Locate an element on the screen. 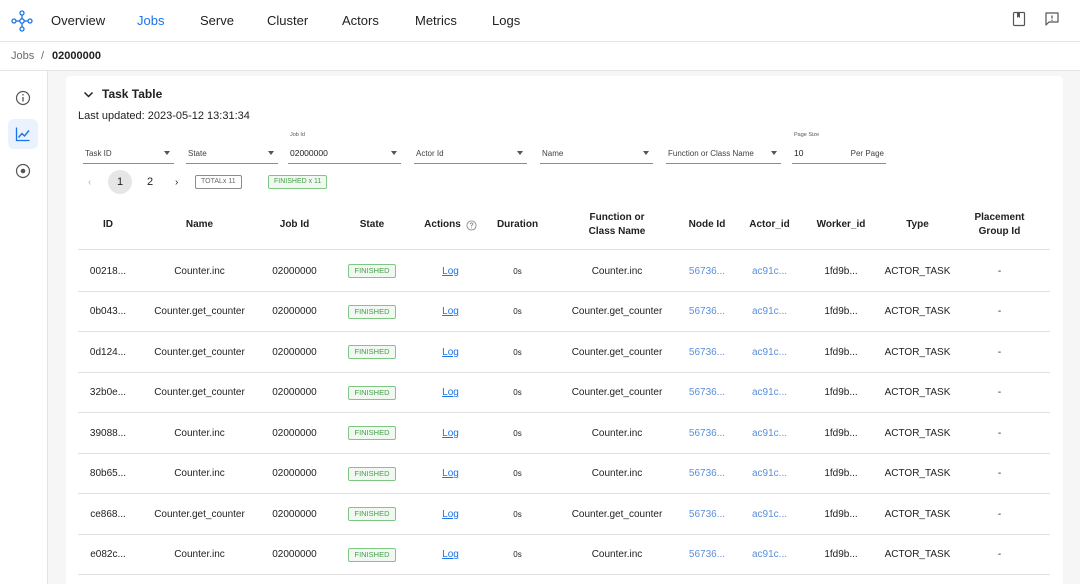 The width and height of the screenshot is (1080, 584). actor-id-filter-label: Actor Id is located at coordinates (430, 153).